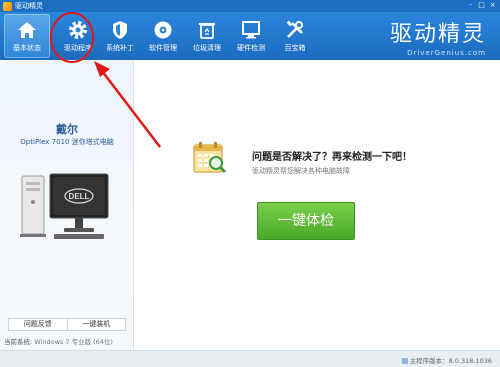 The width and height of the screenshot is (500, 367). What do you see at coordinates (207, 31) in the screenshot?
I see `recycle-bin-icon` at bounding box center [207, 31].